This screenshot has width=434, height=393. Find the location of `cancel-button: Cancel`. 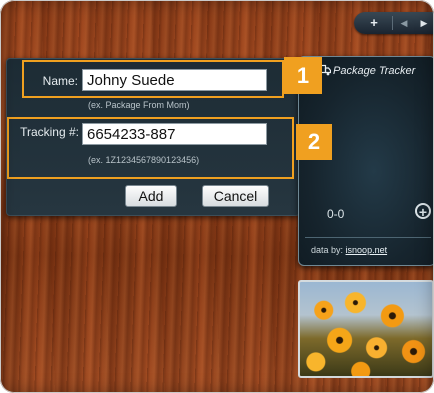

cancel-button: Cancel is located at coordinates (235, 196).